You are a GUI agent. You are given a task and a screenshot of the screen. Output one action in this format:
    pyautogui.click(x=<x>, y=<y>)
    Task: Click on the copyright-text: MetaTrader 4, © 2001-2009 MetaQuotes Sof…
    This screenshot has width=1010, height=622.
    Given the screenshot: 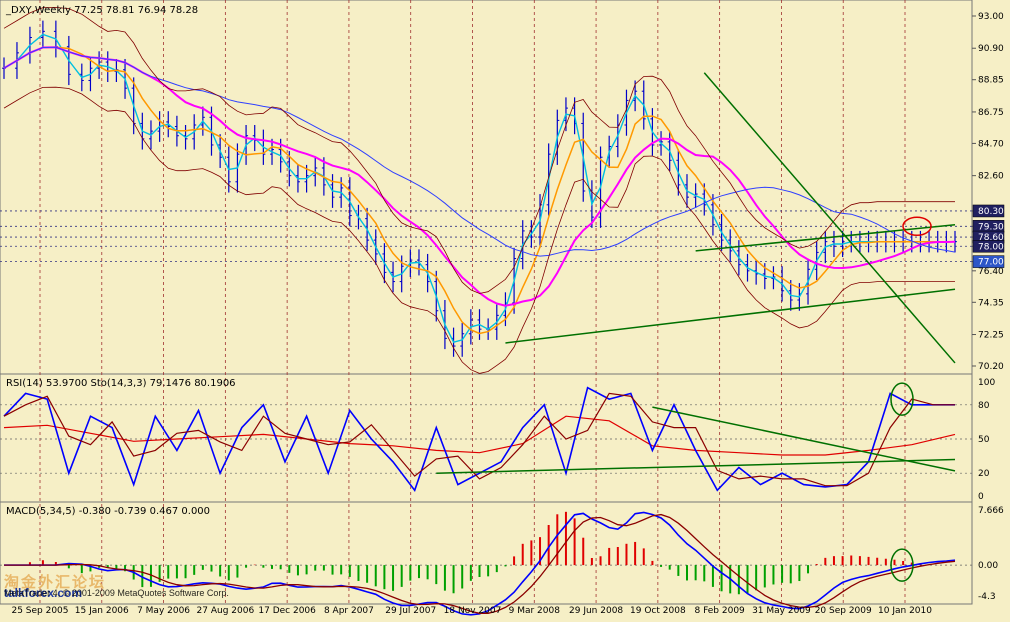 What is the action you would take?
    pyautogui.click(x=116, y=593)
    